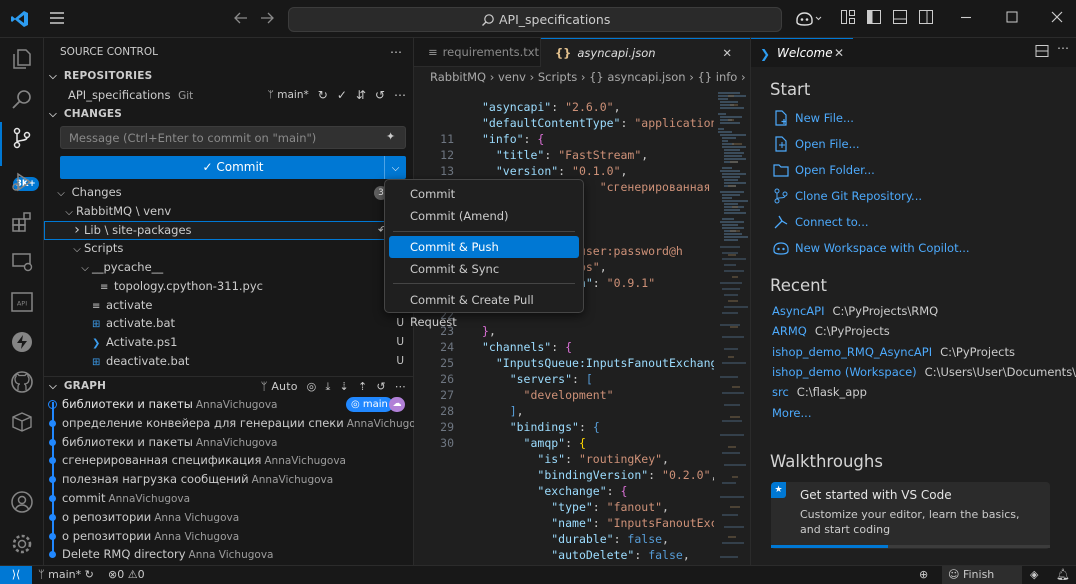 Image resolution: width=1076 pixels, height=584 pixels. What do you see at coordinates (1014, 19) in the screenshot?
I see `maximize-icon` at bounding box center [1014, 19].